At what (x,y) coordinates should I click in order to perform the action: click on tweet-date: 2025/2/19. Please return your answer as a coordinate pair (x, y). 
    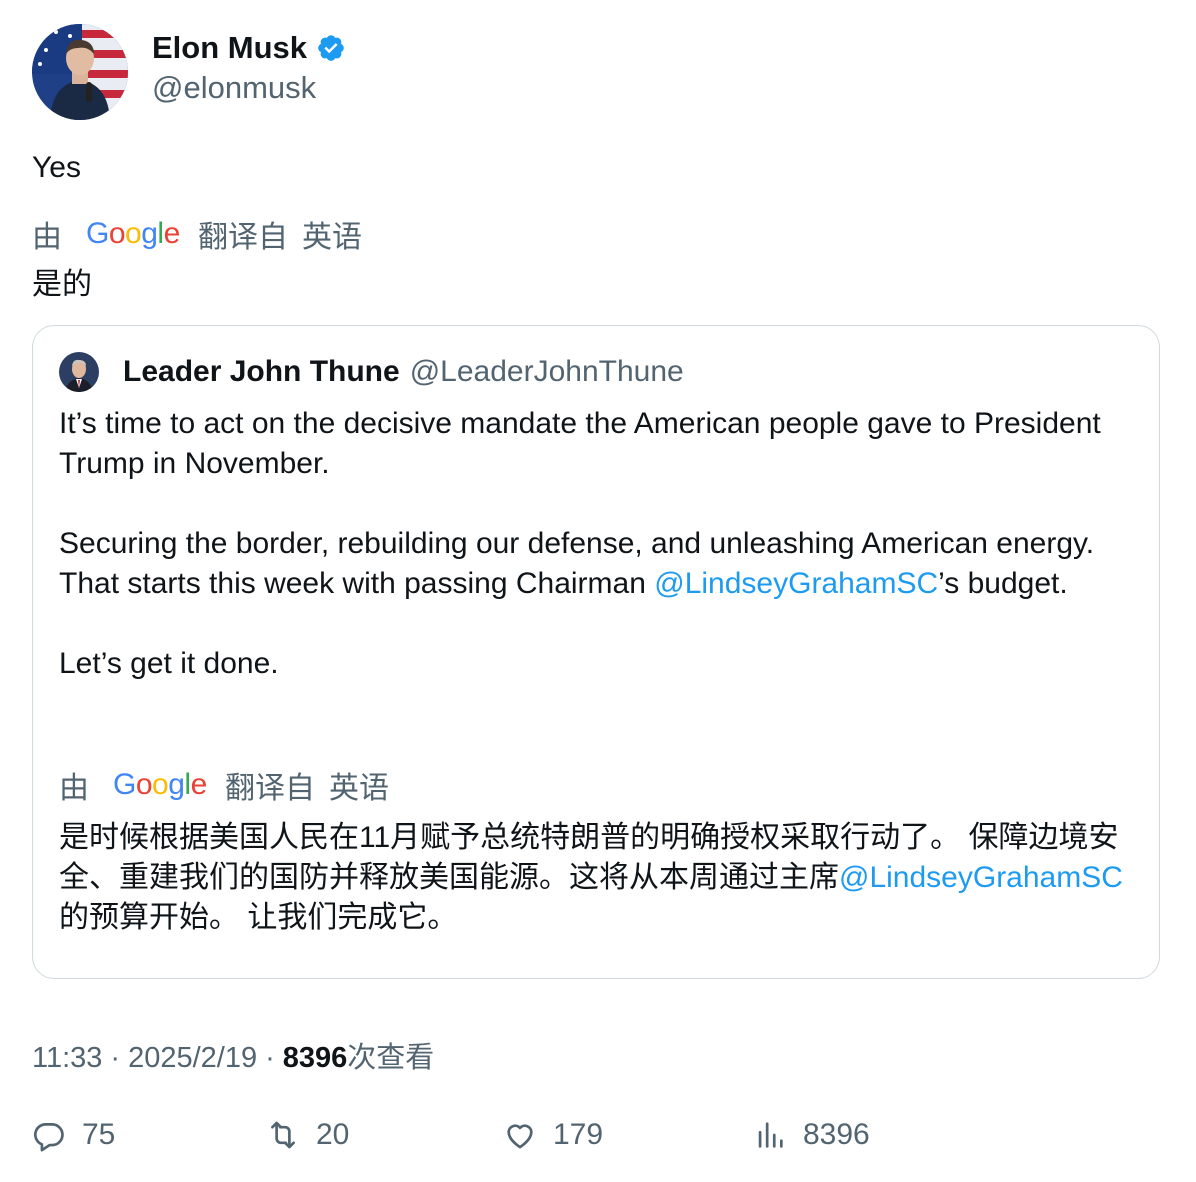
    Looking at the image, I should click on (192, 1058).